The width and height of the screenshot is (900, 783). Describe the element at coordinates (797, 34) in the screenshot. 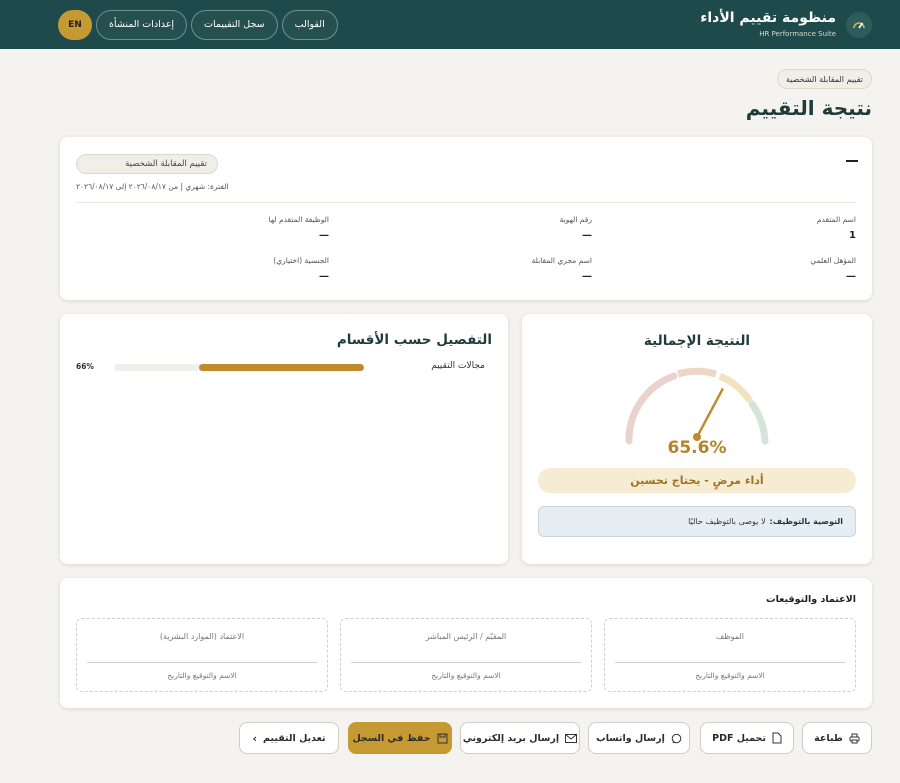

I see `app-subtitle: HR Performance Suite` at that location.